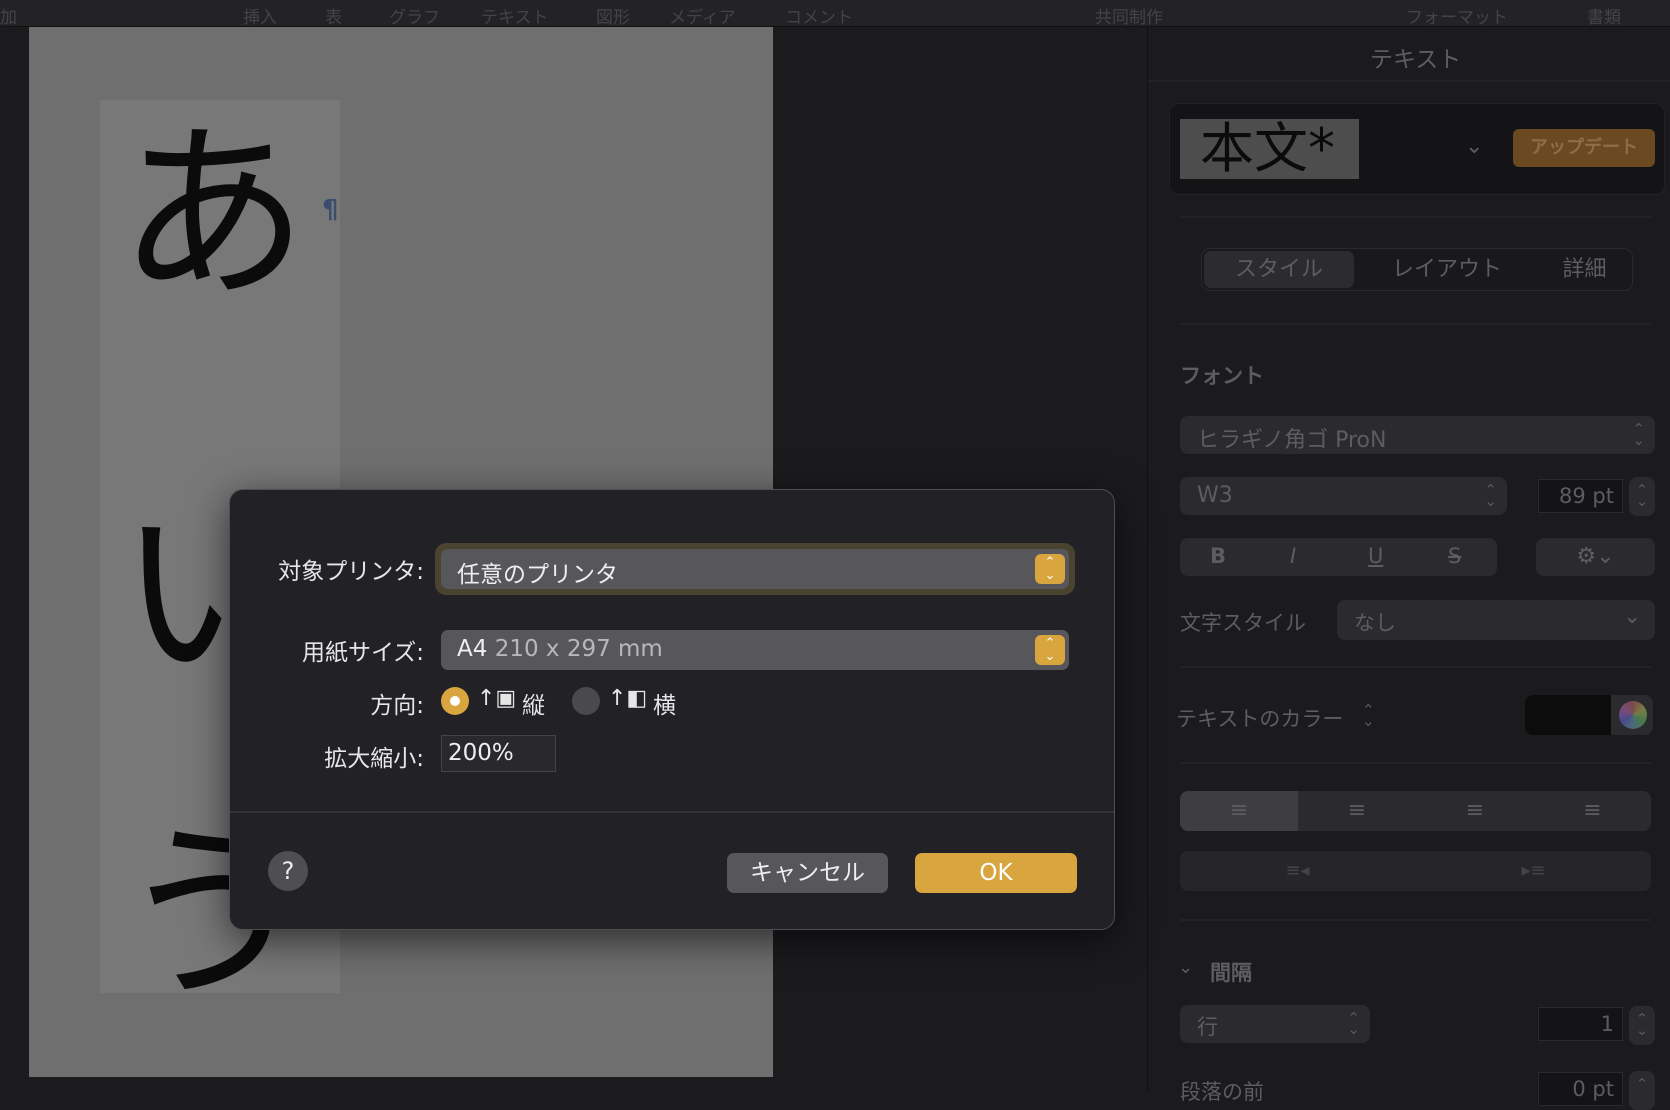 This screenshot has height=1110, width=1670. I want to click on toolbar-item-text: テキスト, so click(515, 15).